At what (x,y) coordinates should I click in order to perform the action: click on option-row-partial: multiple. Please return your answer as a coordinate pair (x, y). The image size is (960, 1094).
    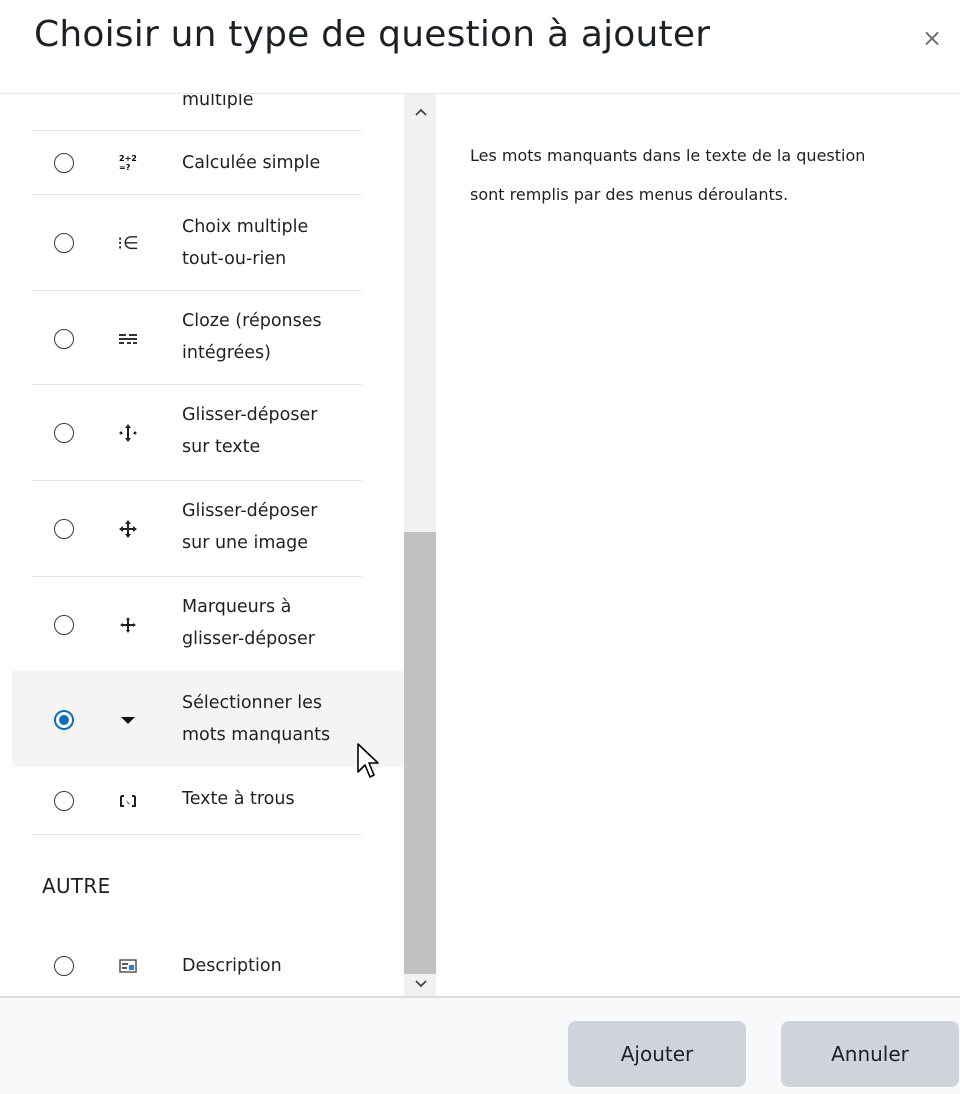
    Looking at the image, I should click on (208, 112).